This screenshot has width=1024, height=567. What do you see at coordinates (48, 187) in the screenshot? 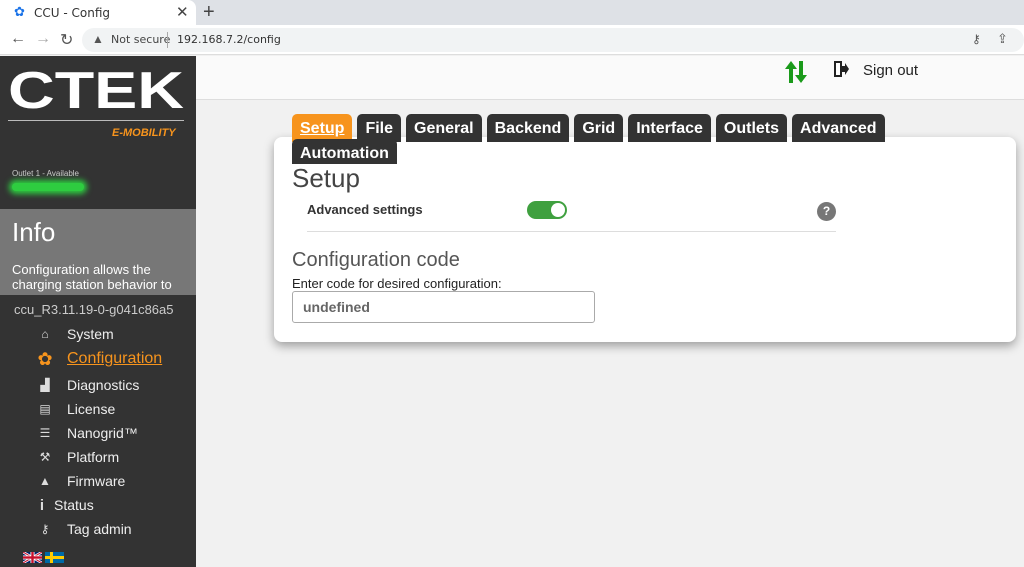
I see `outlet-status-indicator` at bounding box center [48, 187].